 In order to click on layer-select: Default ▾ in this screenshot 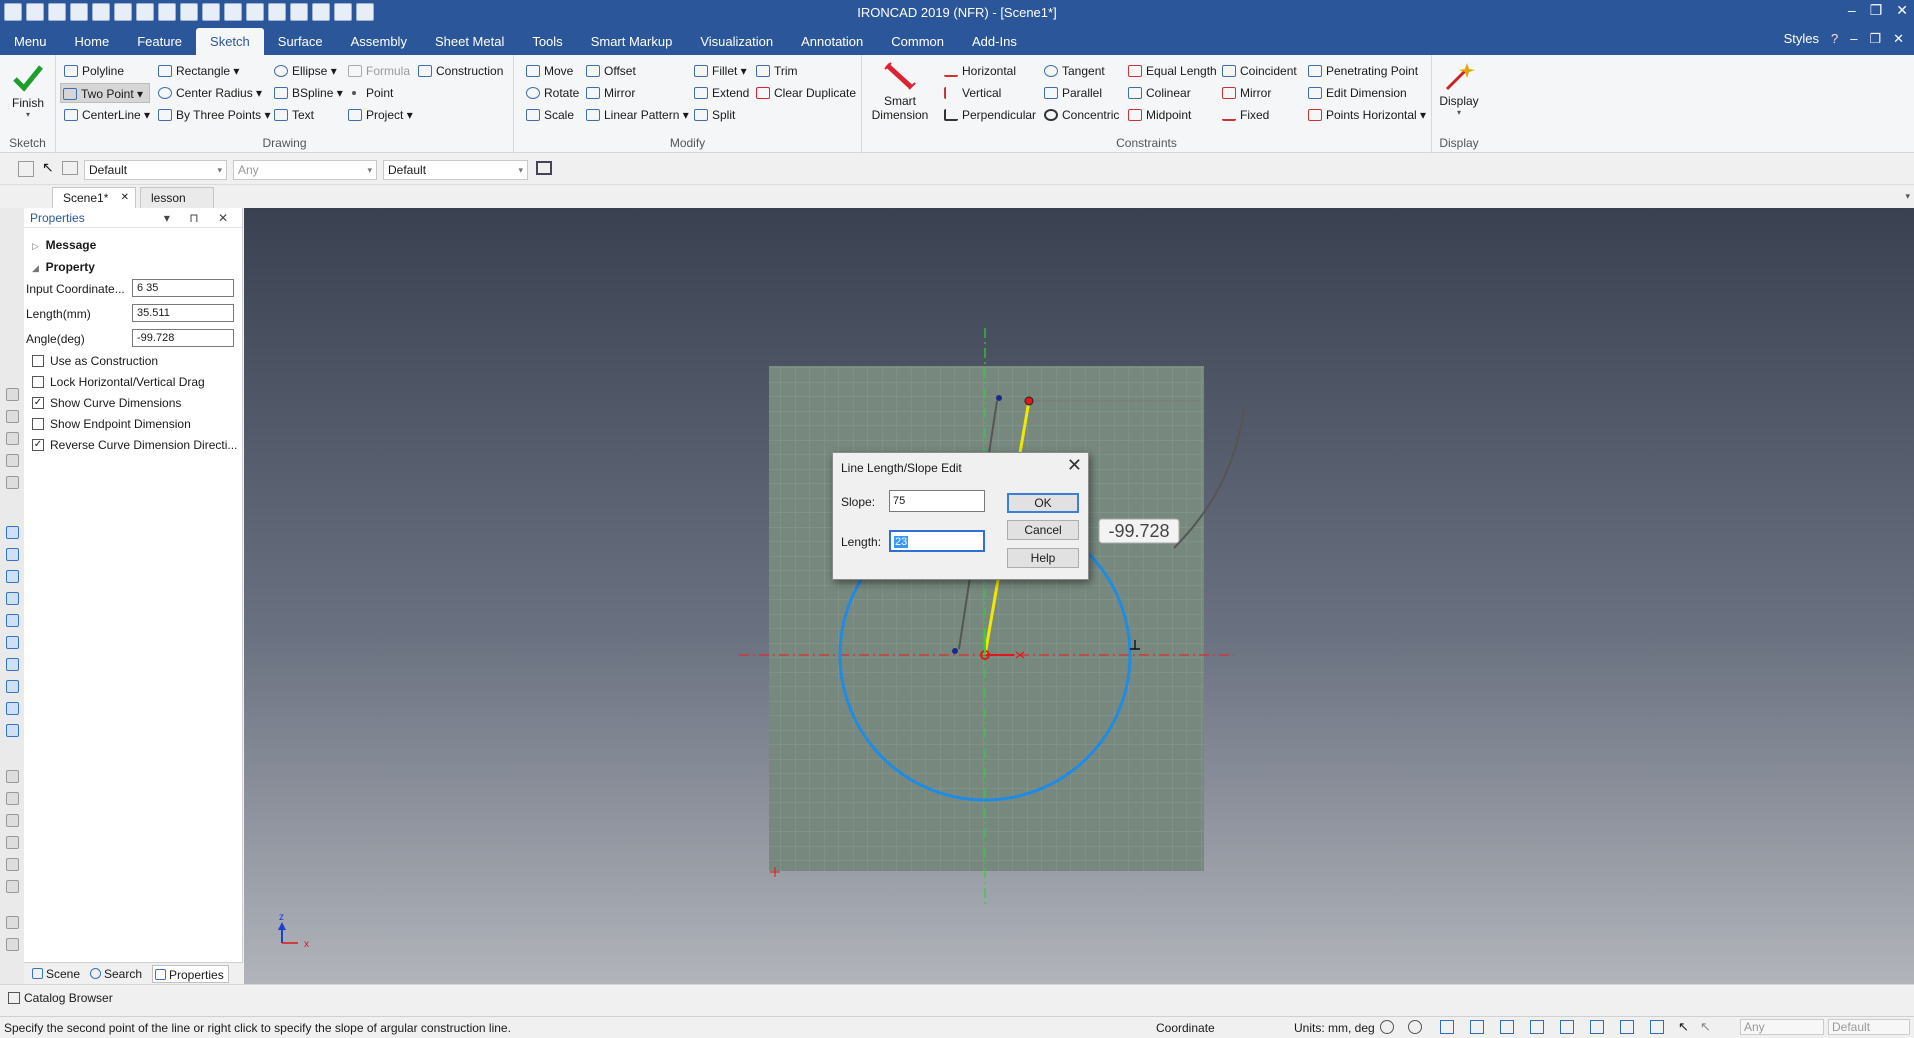, I will do `click(455, 170)`.